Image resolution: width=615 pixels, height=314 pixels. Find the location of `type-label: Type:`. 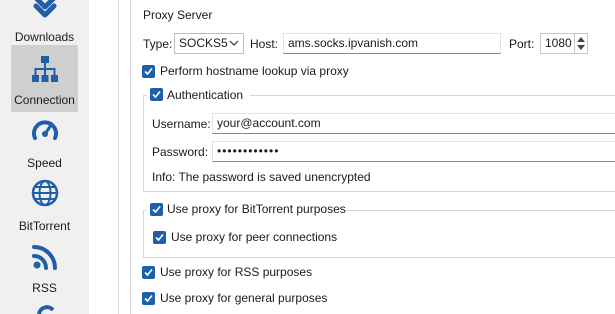

type-label: Type: is located at coordinates (158, 44).